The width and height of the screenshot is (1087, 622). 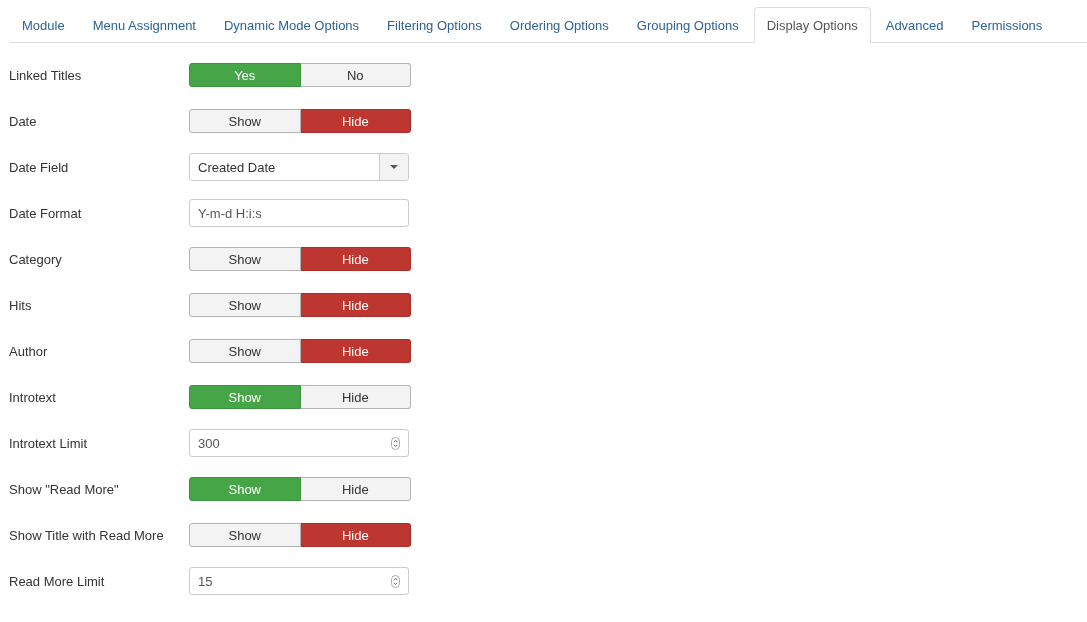 I want to click on field-label: Introtext, so click(x=33, y=397).